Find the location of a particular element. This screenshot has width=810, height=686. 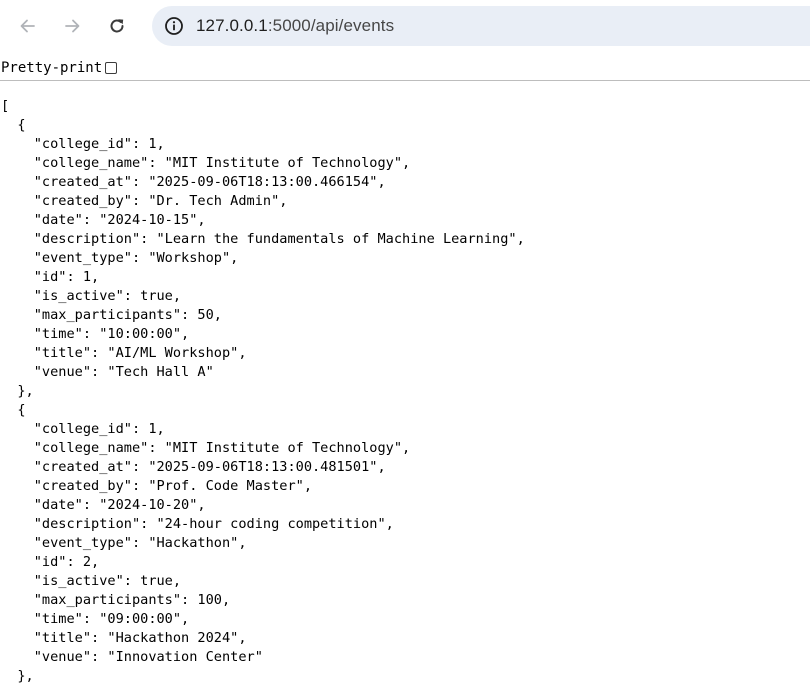

back-arrow-icon is located at coordinates (27, 26).